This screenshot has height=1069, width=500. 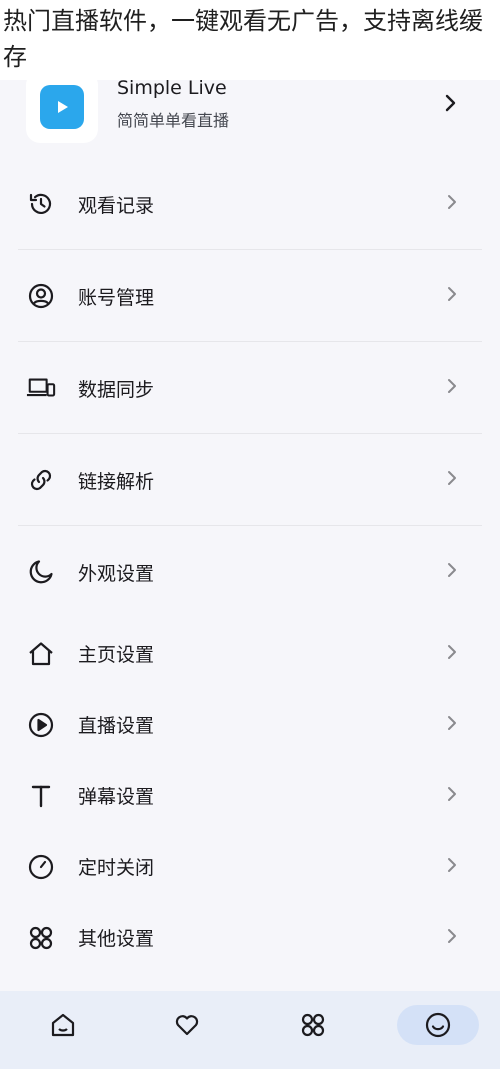 What do you see at coordinates (116, 481) in the screenshot?
I see `menu-label: 链接解析` at bounding box center [116, 481].